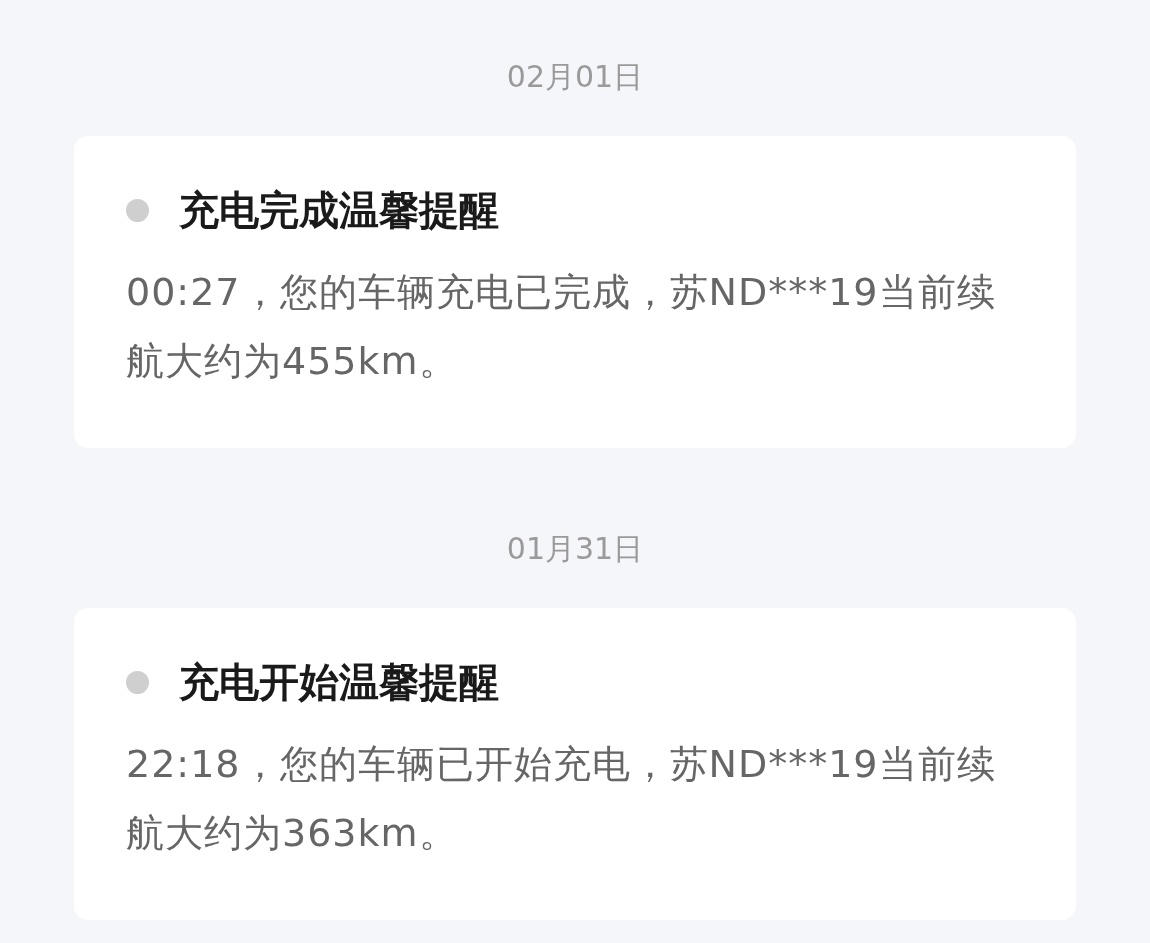 This screenshot has height=943, width=1150. Describe the element at coordinates (575, 549) in the screenshot. I see `date-label: 01月31日` at that location.